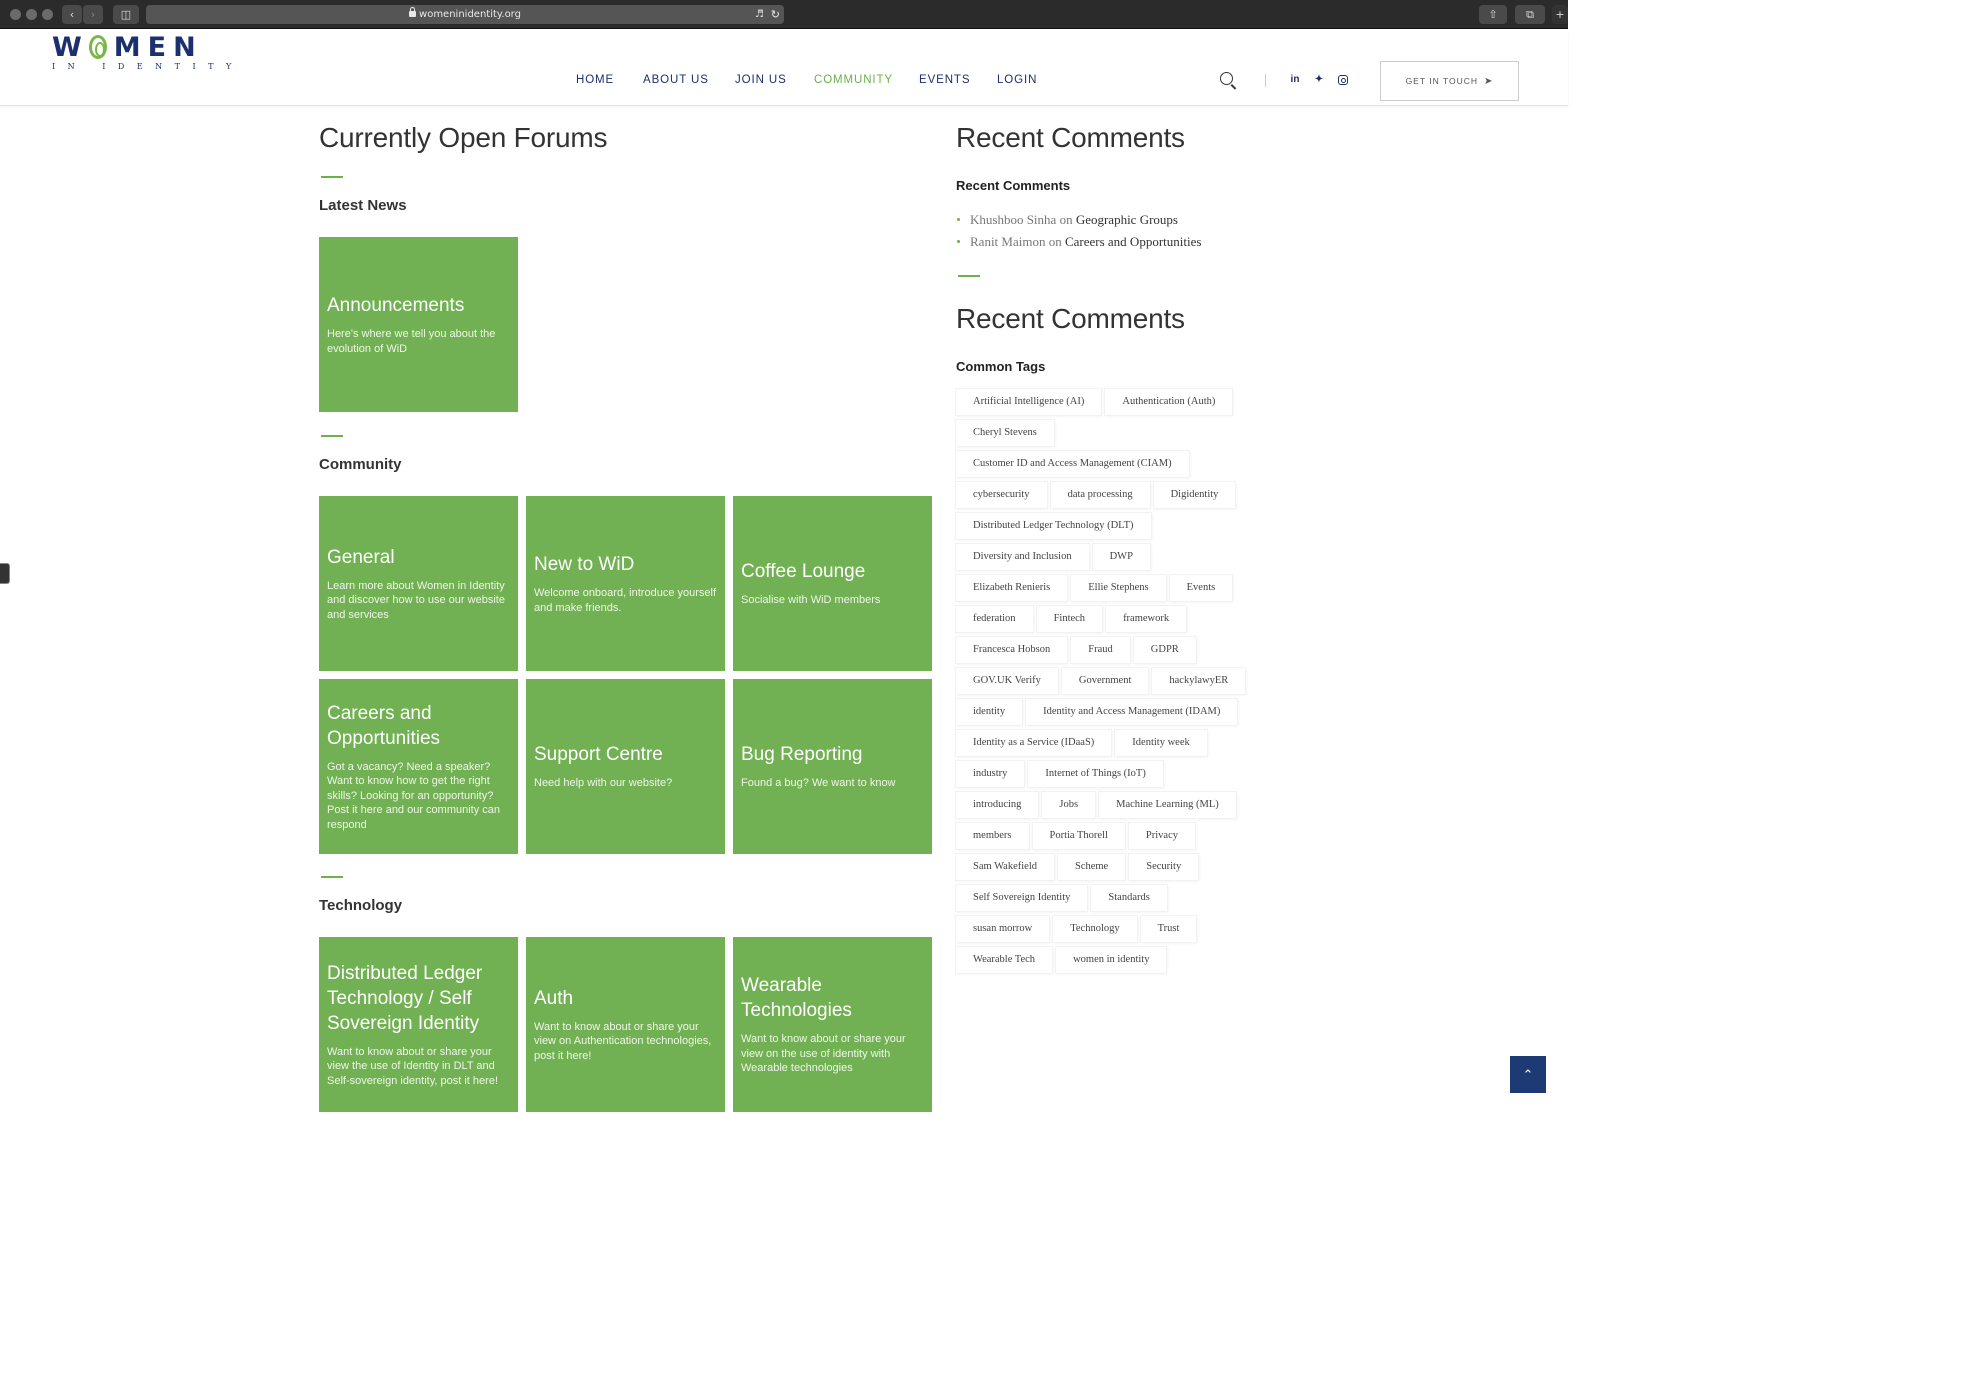 The height and width of the screenshot is (1396, 1969). What do you see at coordinates (1005, 433) in the screenshot?
I see `tag-link: Cheryl Stevens` at bounding box center [1005, 433].